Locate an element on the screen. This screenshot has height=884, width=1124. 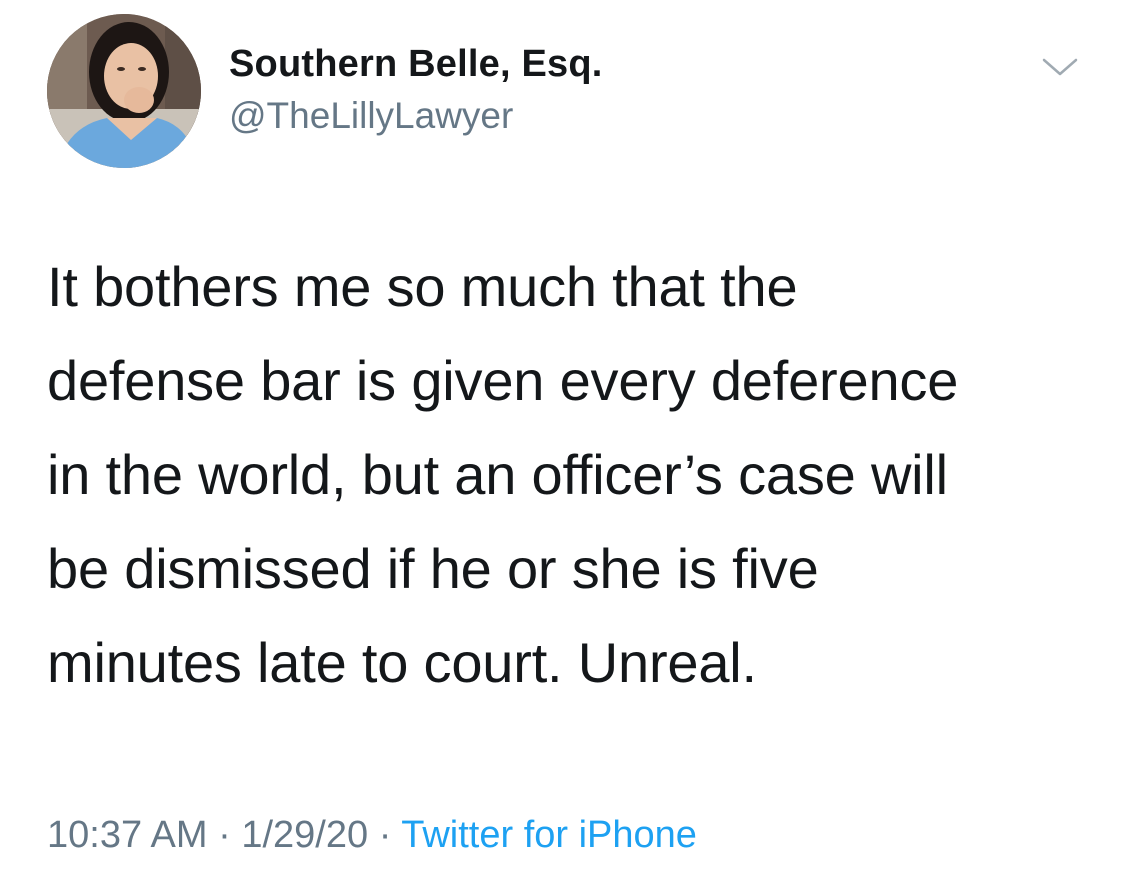
avatar-photo is located at coordinates (124, 91).